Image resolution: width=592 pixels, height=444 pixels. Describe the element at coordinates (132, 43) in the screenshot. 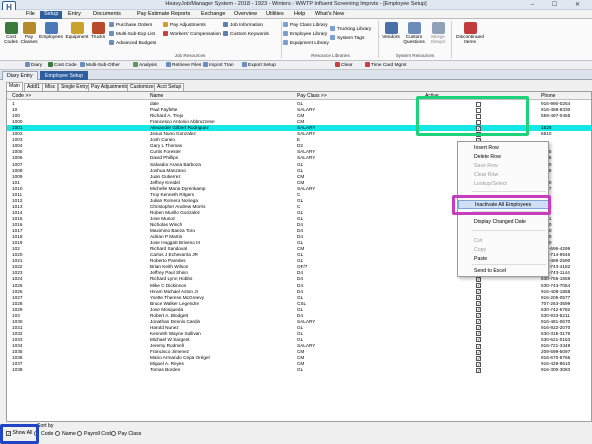

I see `advanced-budgets-item: Advanced Budgets` at that location.